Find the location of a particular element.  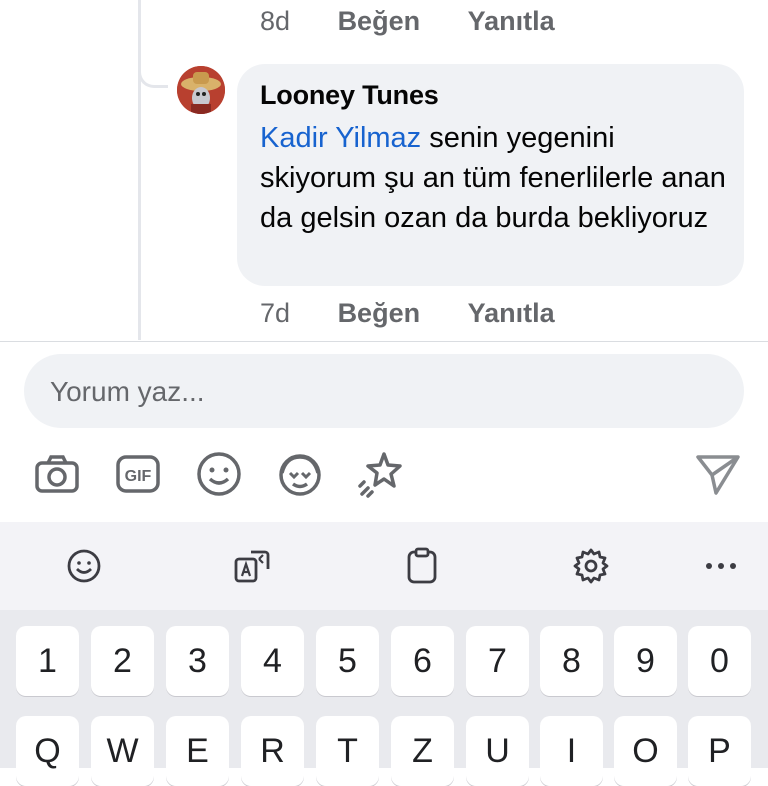

key-p: P is located at coordinates (719, 751).